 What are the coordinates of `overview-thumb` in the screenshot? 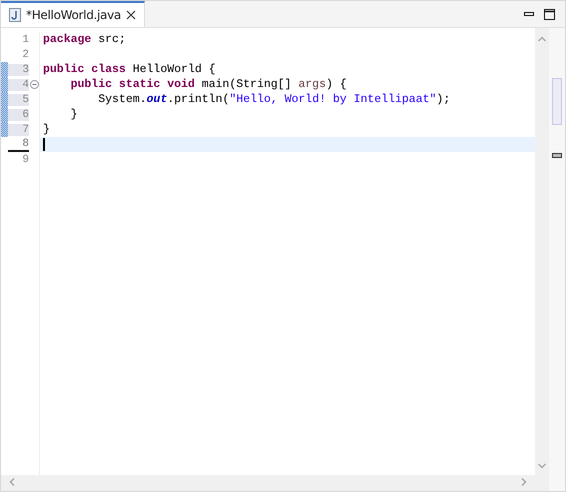 It's located at (557, 101).